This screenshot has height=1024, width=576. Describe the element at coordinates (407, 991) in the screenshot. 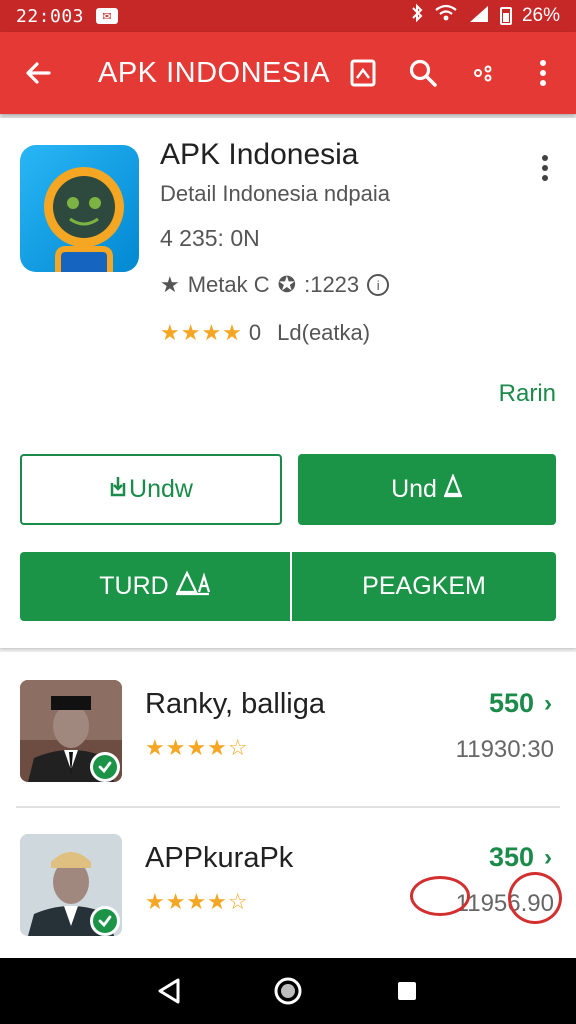

I see `recents-square-icon` at that location.